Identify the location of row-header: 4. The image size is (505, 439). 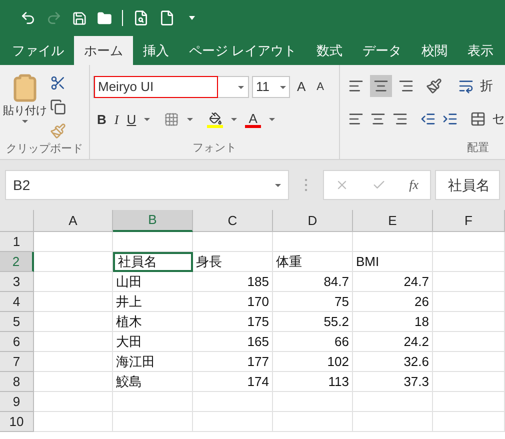
(17, 302).